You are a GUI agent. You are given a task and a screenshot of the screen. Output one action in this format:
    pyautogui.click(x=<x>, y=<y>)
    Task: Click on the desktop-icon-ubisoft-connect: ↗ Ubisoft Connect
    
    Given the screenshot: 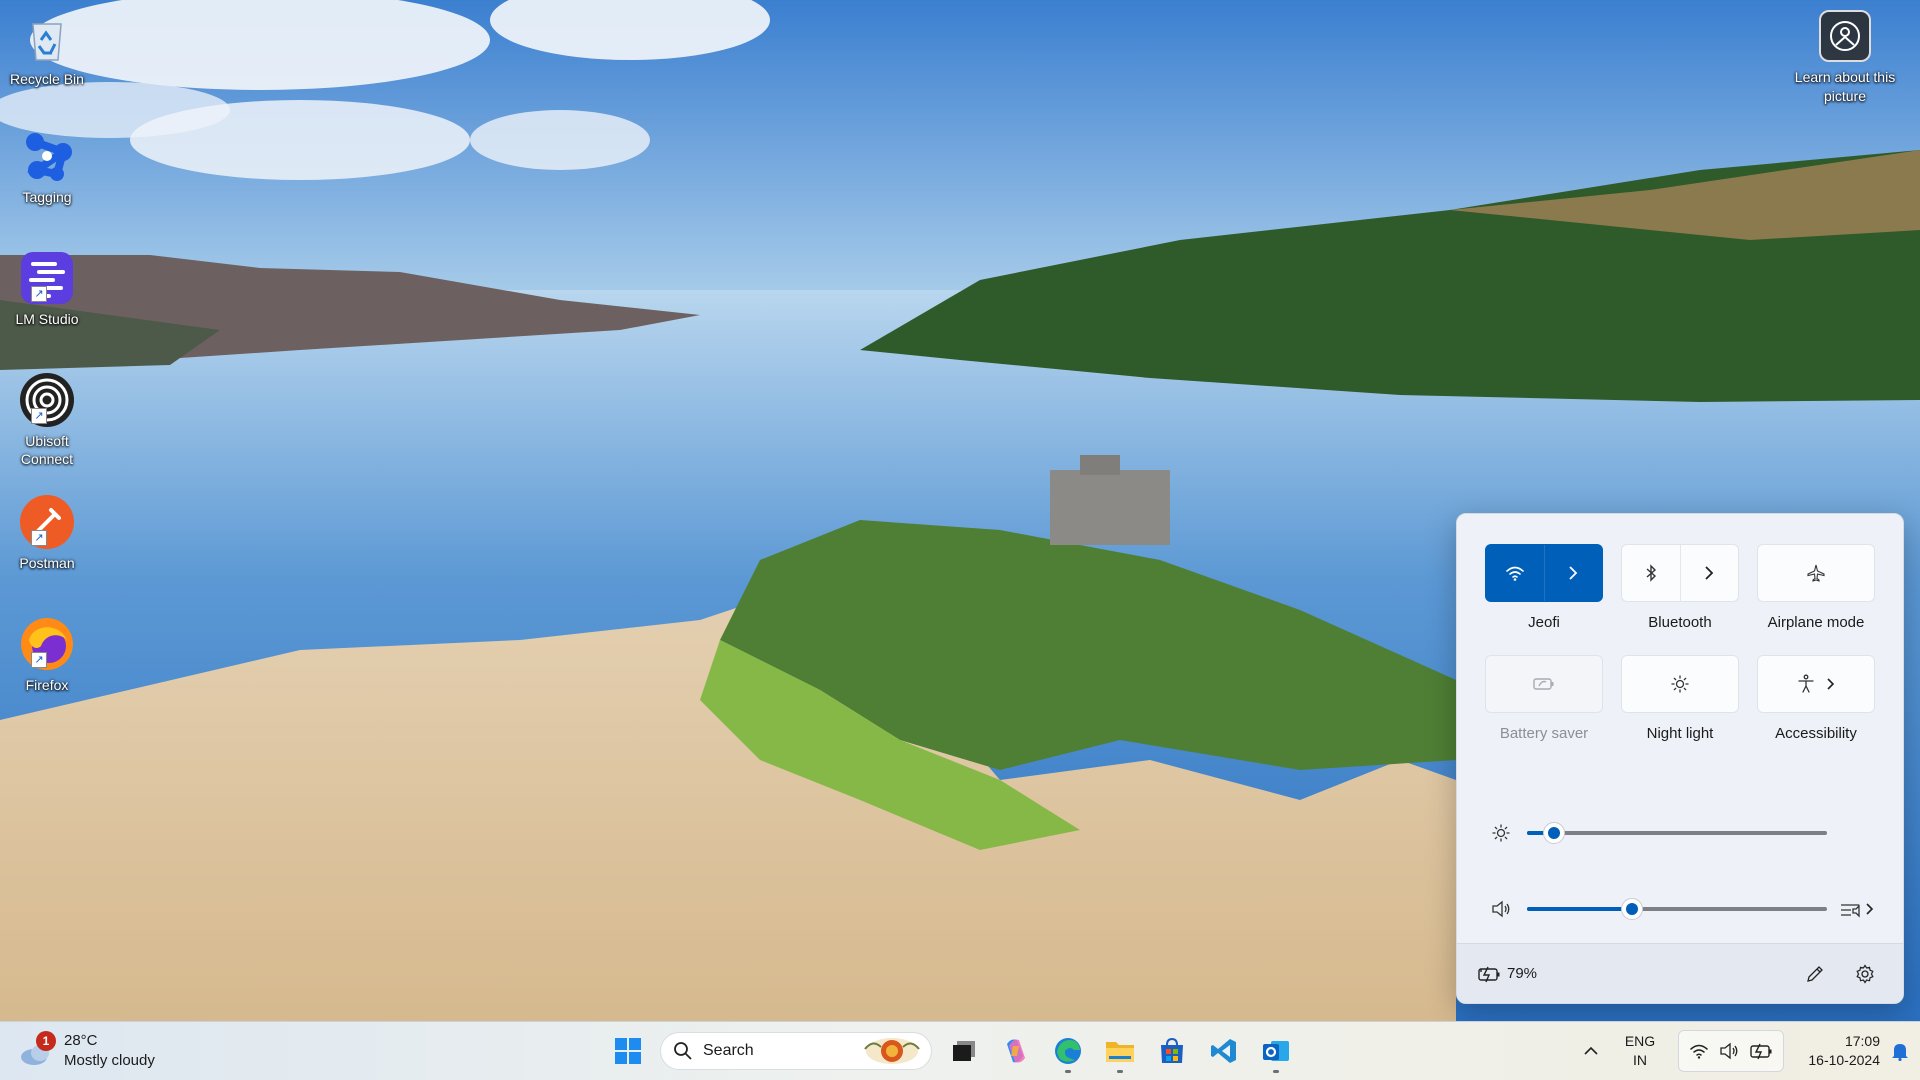 What is the action you would take?
    pyautogui.click(x=47, y=420)
    